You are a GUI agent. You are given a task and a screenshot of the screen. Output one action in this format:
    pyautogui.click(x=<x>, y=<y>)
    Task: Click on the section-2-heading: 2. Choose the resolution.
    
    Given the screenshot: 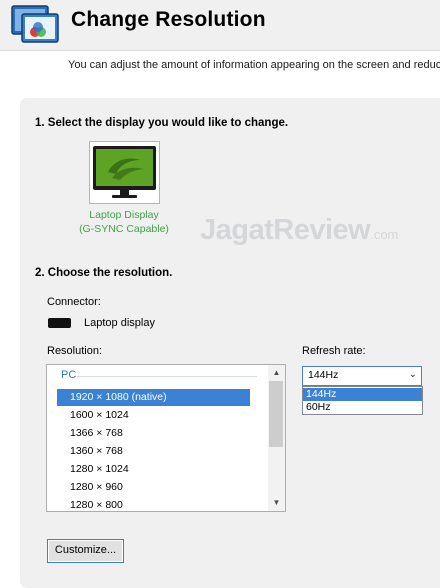 What is the action you would take?
    pyautogui.click(x=104, y=273)
    